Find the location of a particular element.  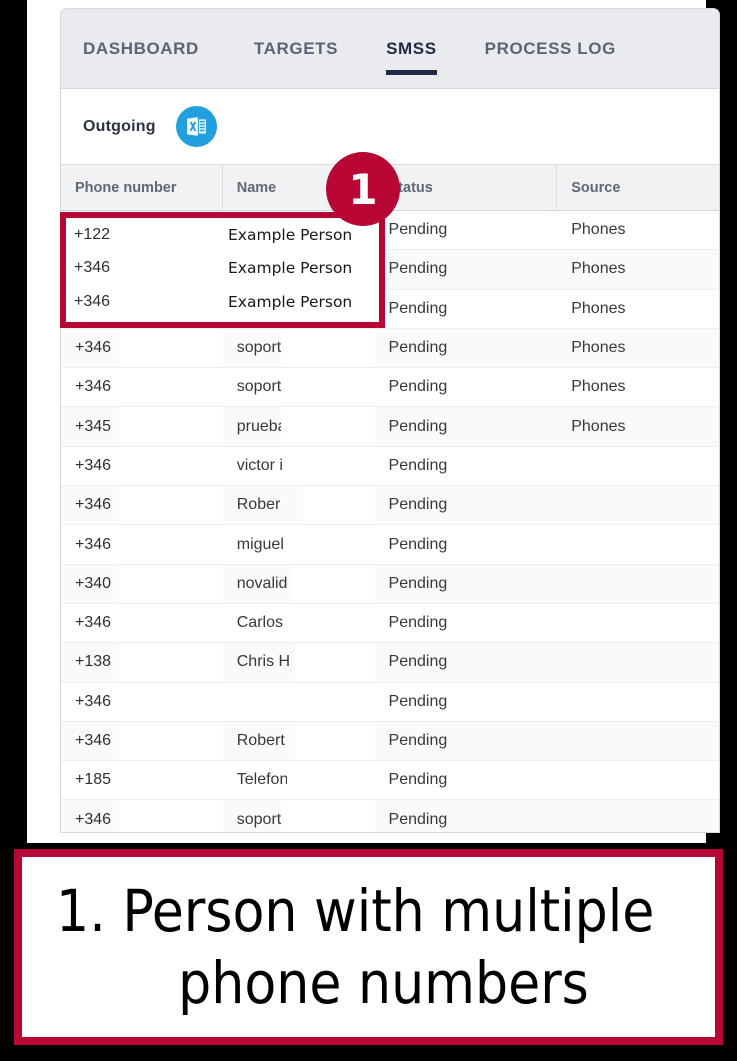

column-header-name-label: Name is located at coordinates (256, 187).